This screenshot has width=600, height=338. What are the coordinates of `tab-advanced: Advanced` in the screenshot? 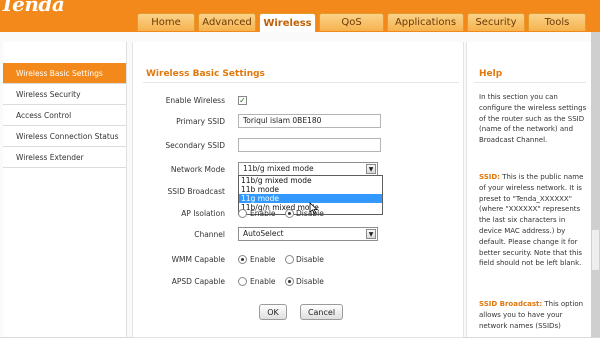 It's located at (227, 22).